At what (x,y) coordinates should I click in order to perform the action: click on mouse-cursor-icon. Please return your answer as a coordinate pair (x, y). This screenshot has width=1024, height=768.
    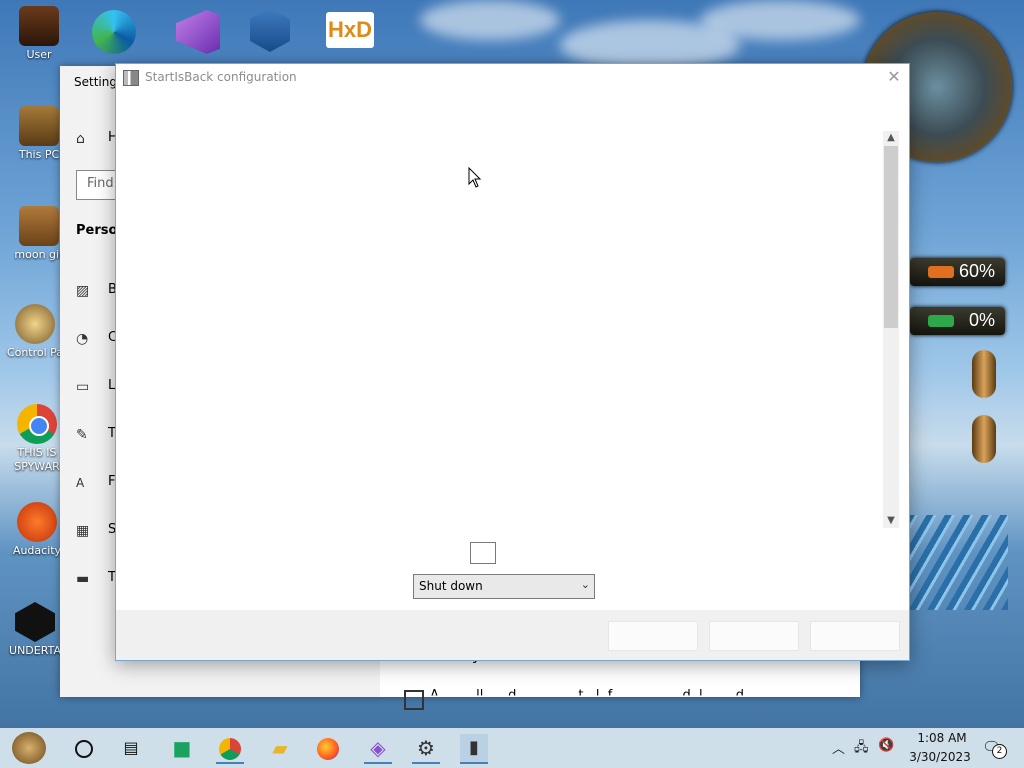
    Looking at the image, I should click on (475, 177).